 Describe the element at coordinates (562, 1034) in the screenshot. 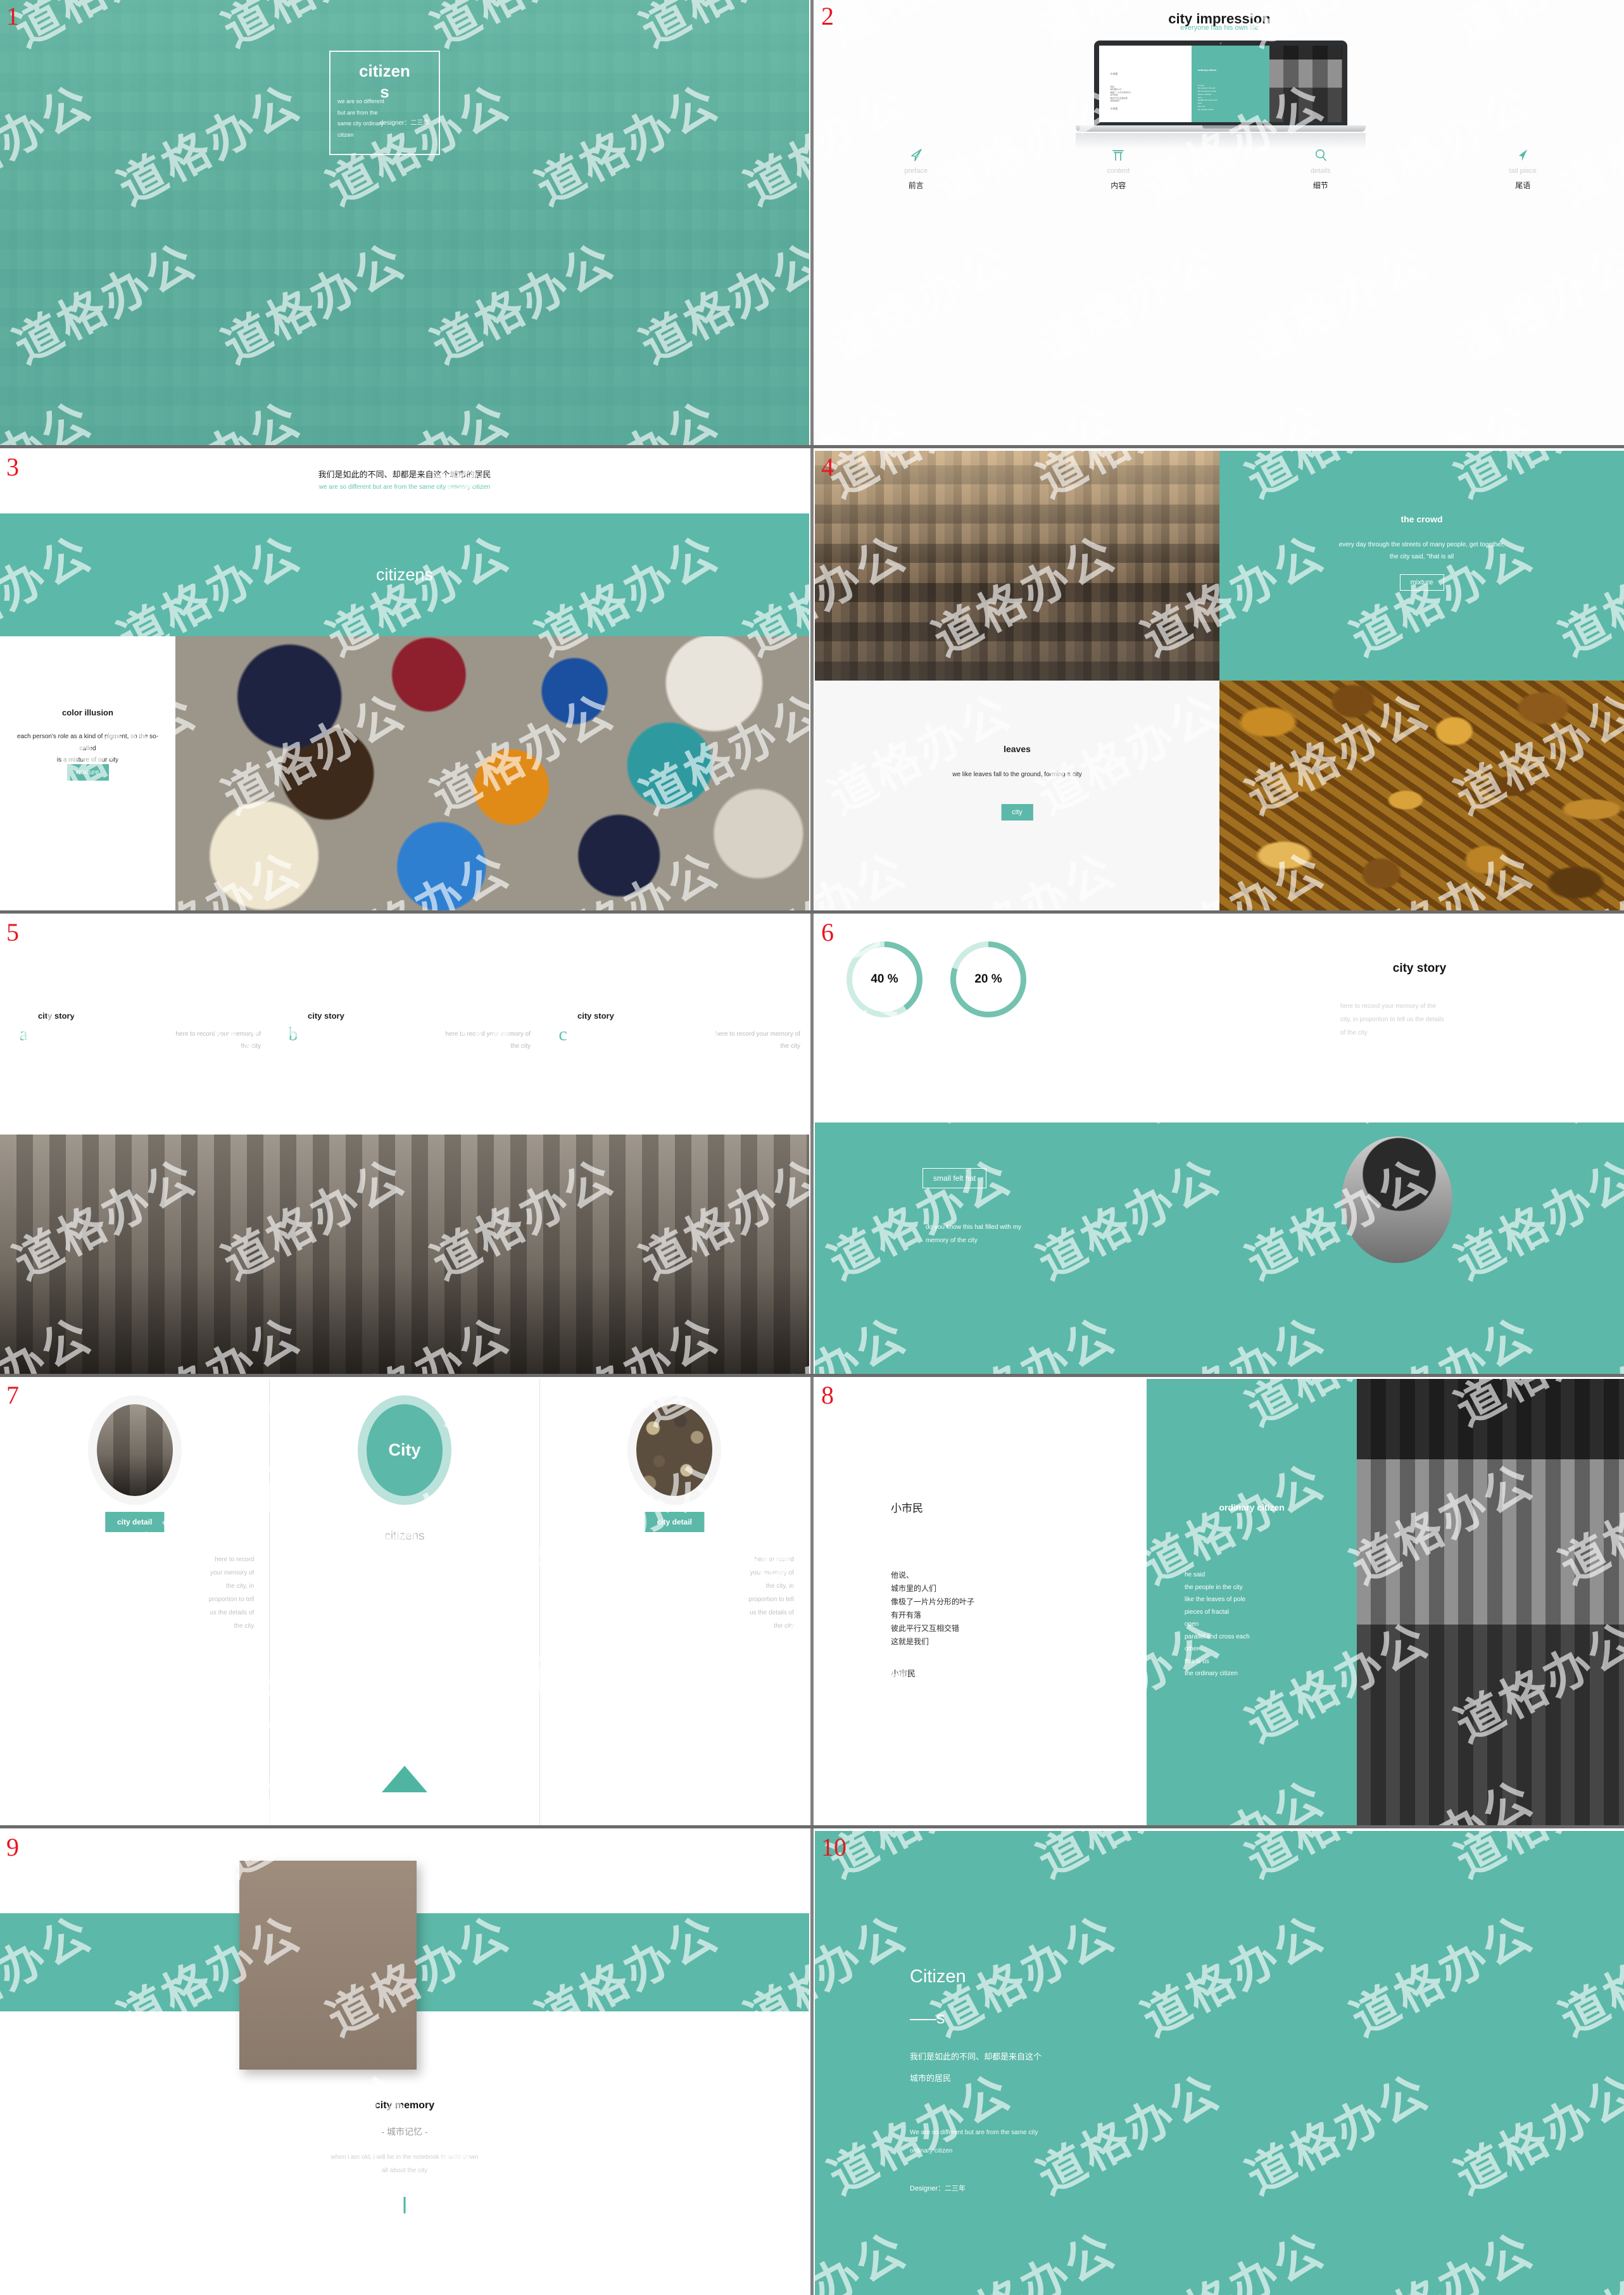

I see `slide5-letter-c: c` at that location.